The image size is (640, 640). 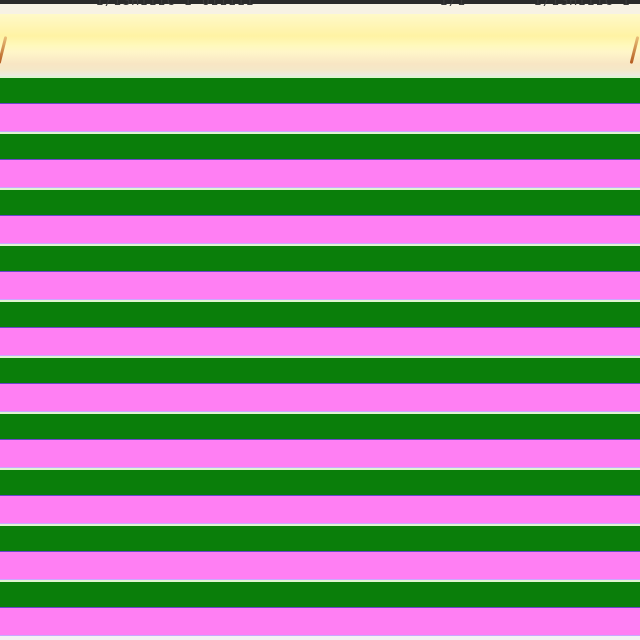 What do you see at coordinates (320, 45) in the screenshot?
I see `header-band` at bounding box center [320, 45].